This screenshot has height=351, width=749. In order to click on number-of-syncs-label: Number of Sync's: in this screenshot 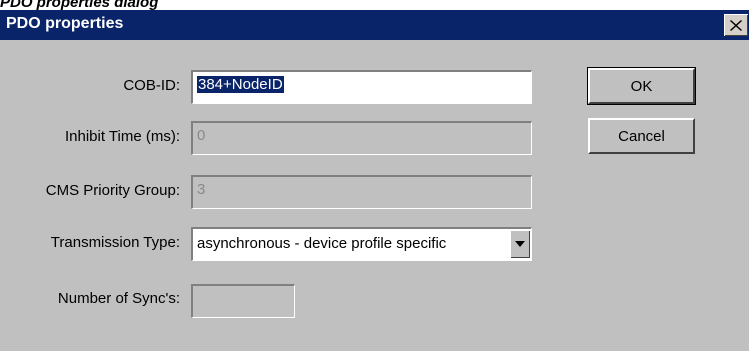, I will do `click(118, 298)`.